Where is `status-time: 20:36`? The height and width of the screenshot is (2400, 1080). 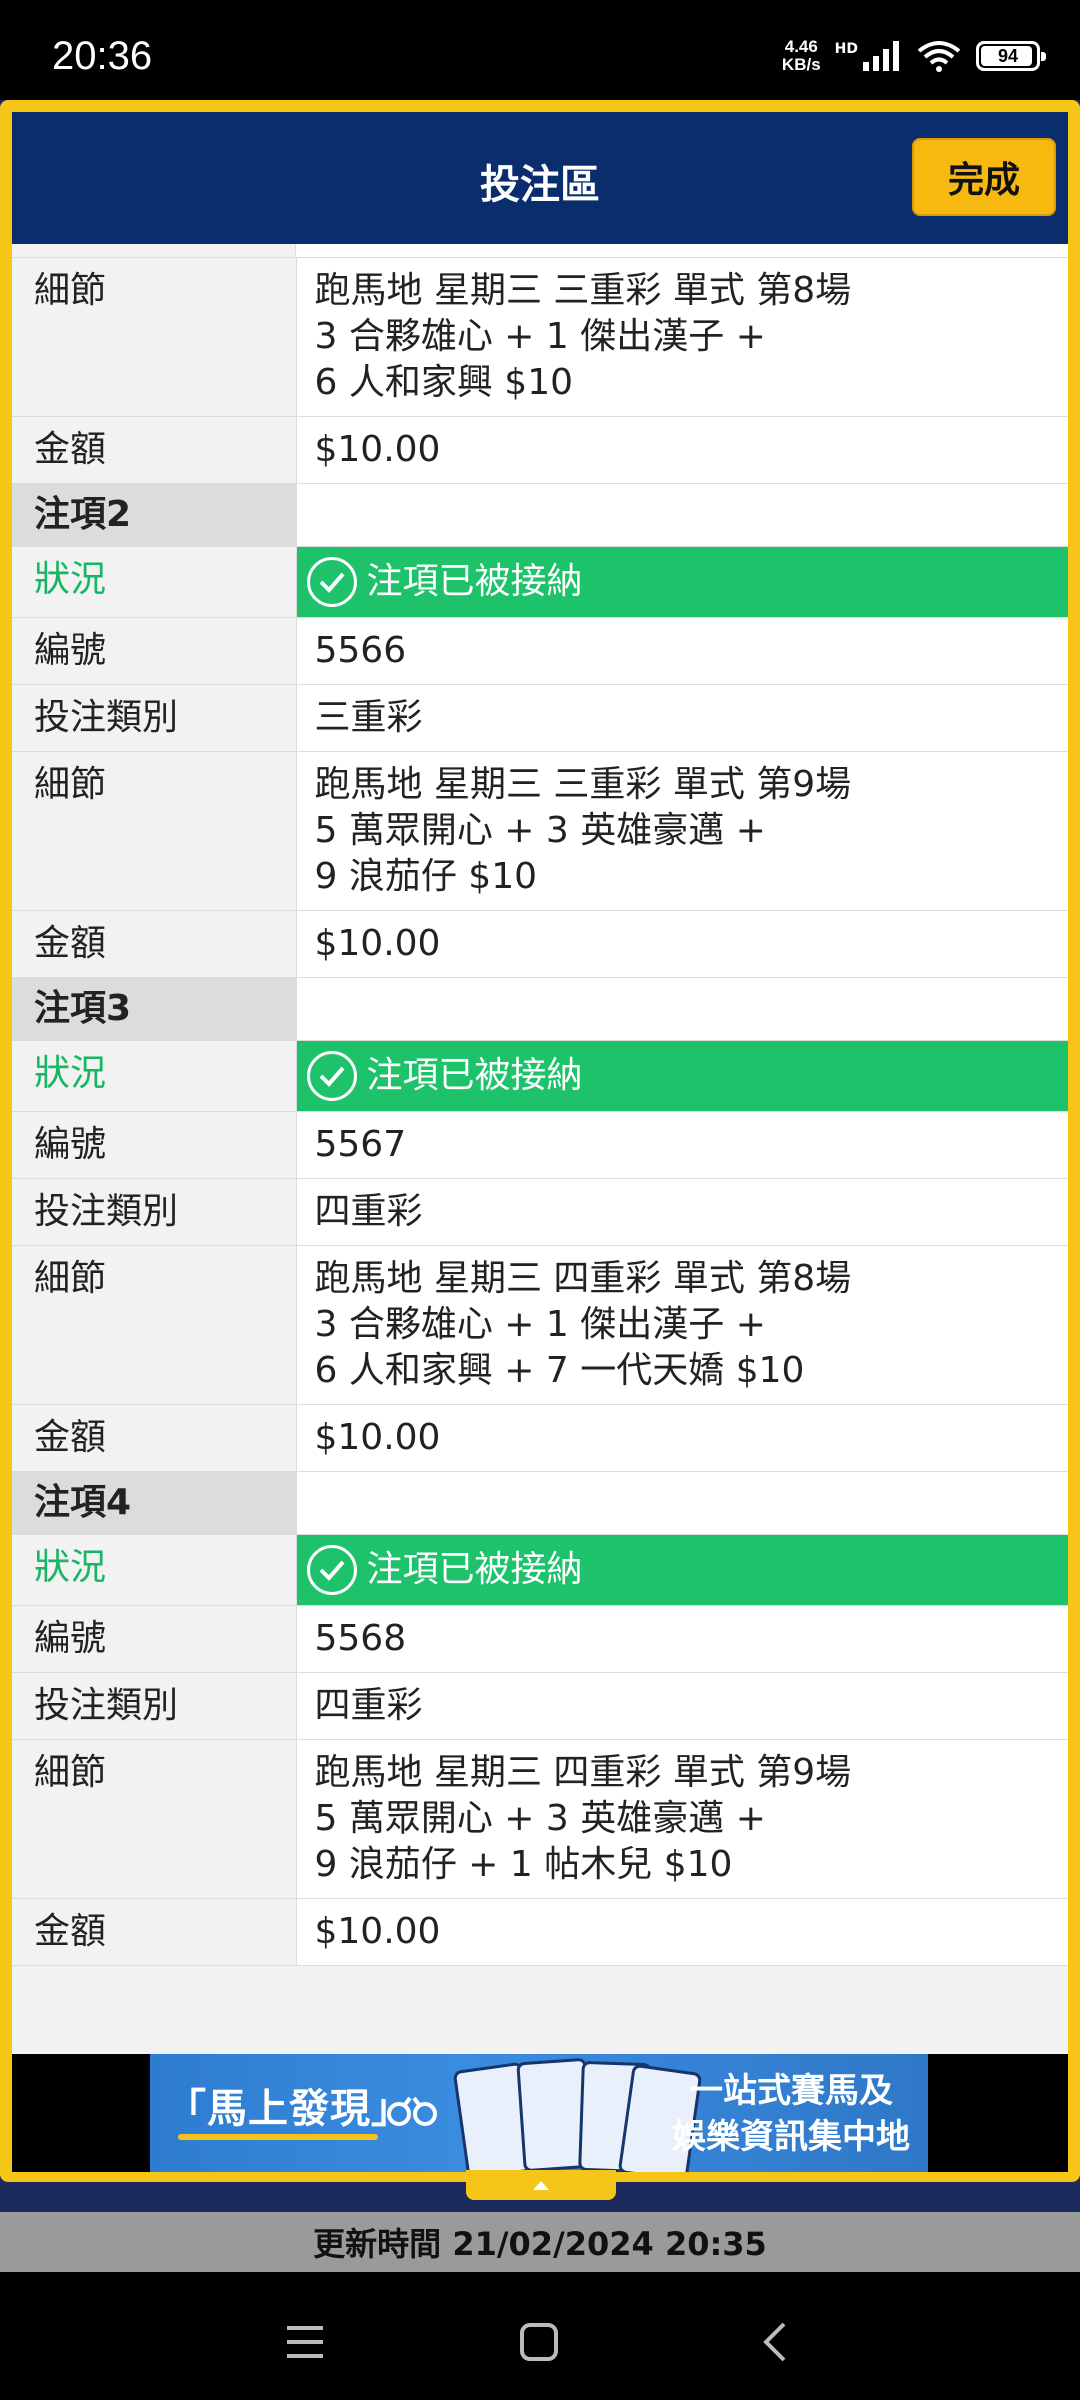 status-time: 20:36 is located at coordinates (102, 56).